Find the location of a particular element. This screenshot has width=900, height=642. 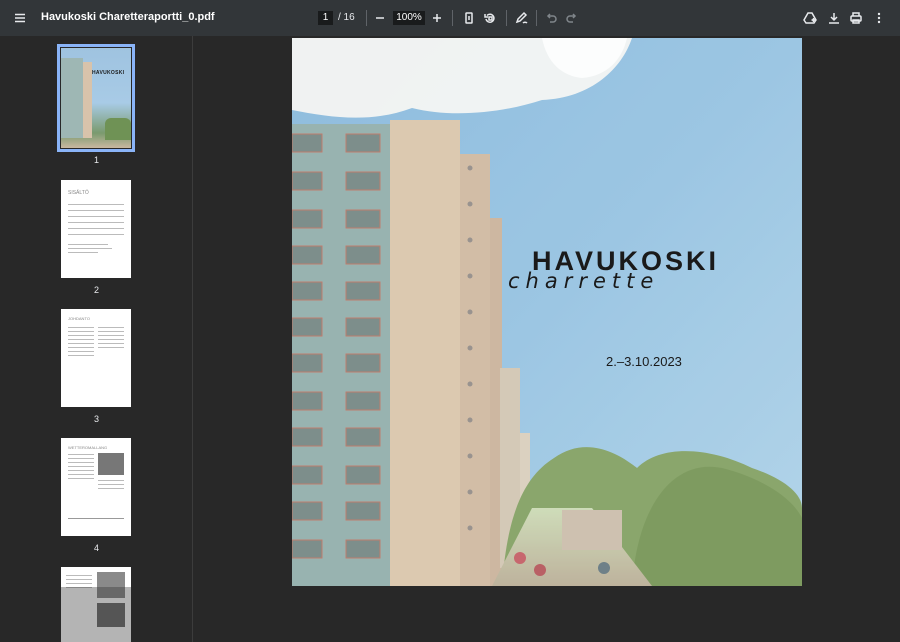

thumbnail-page-2: SISÄLTÖ is located at coordinates (96, 229).